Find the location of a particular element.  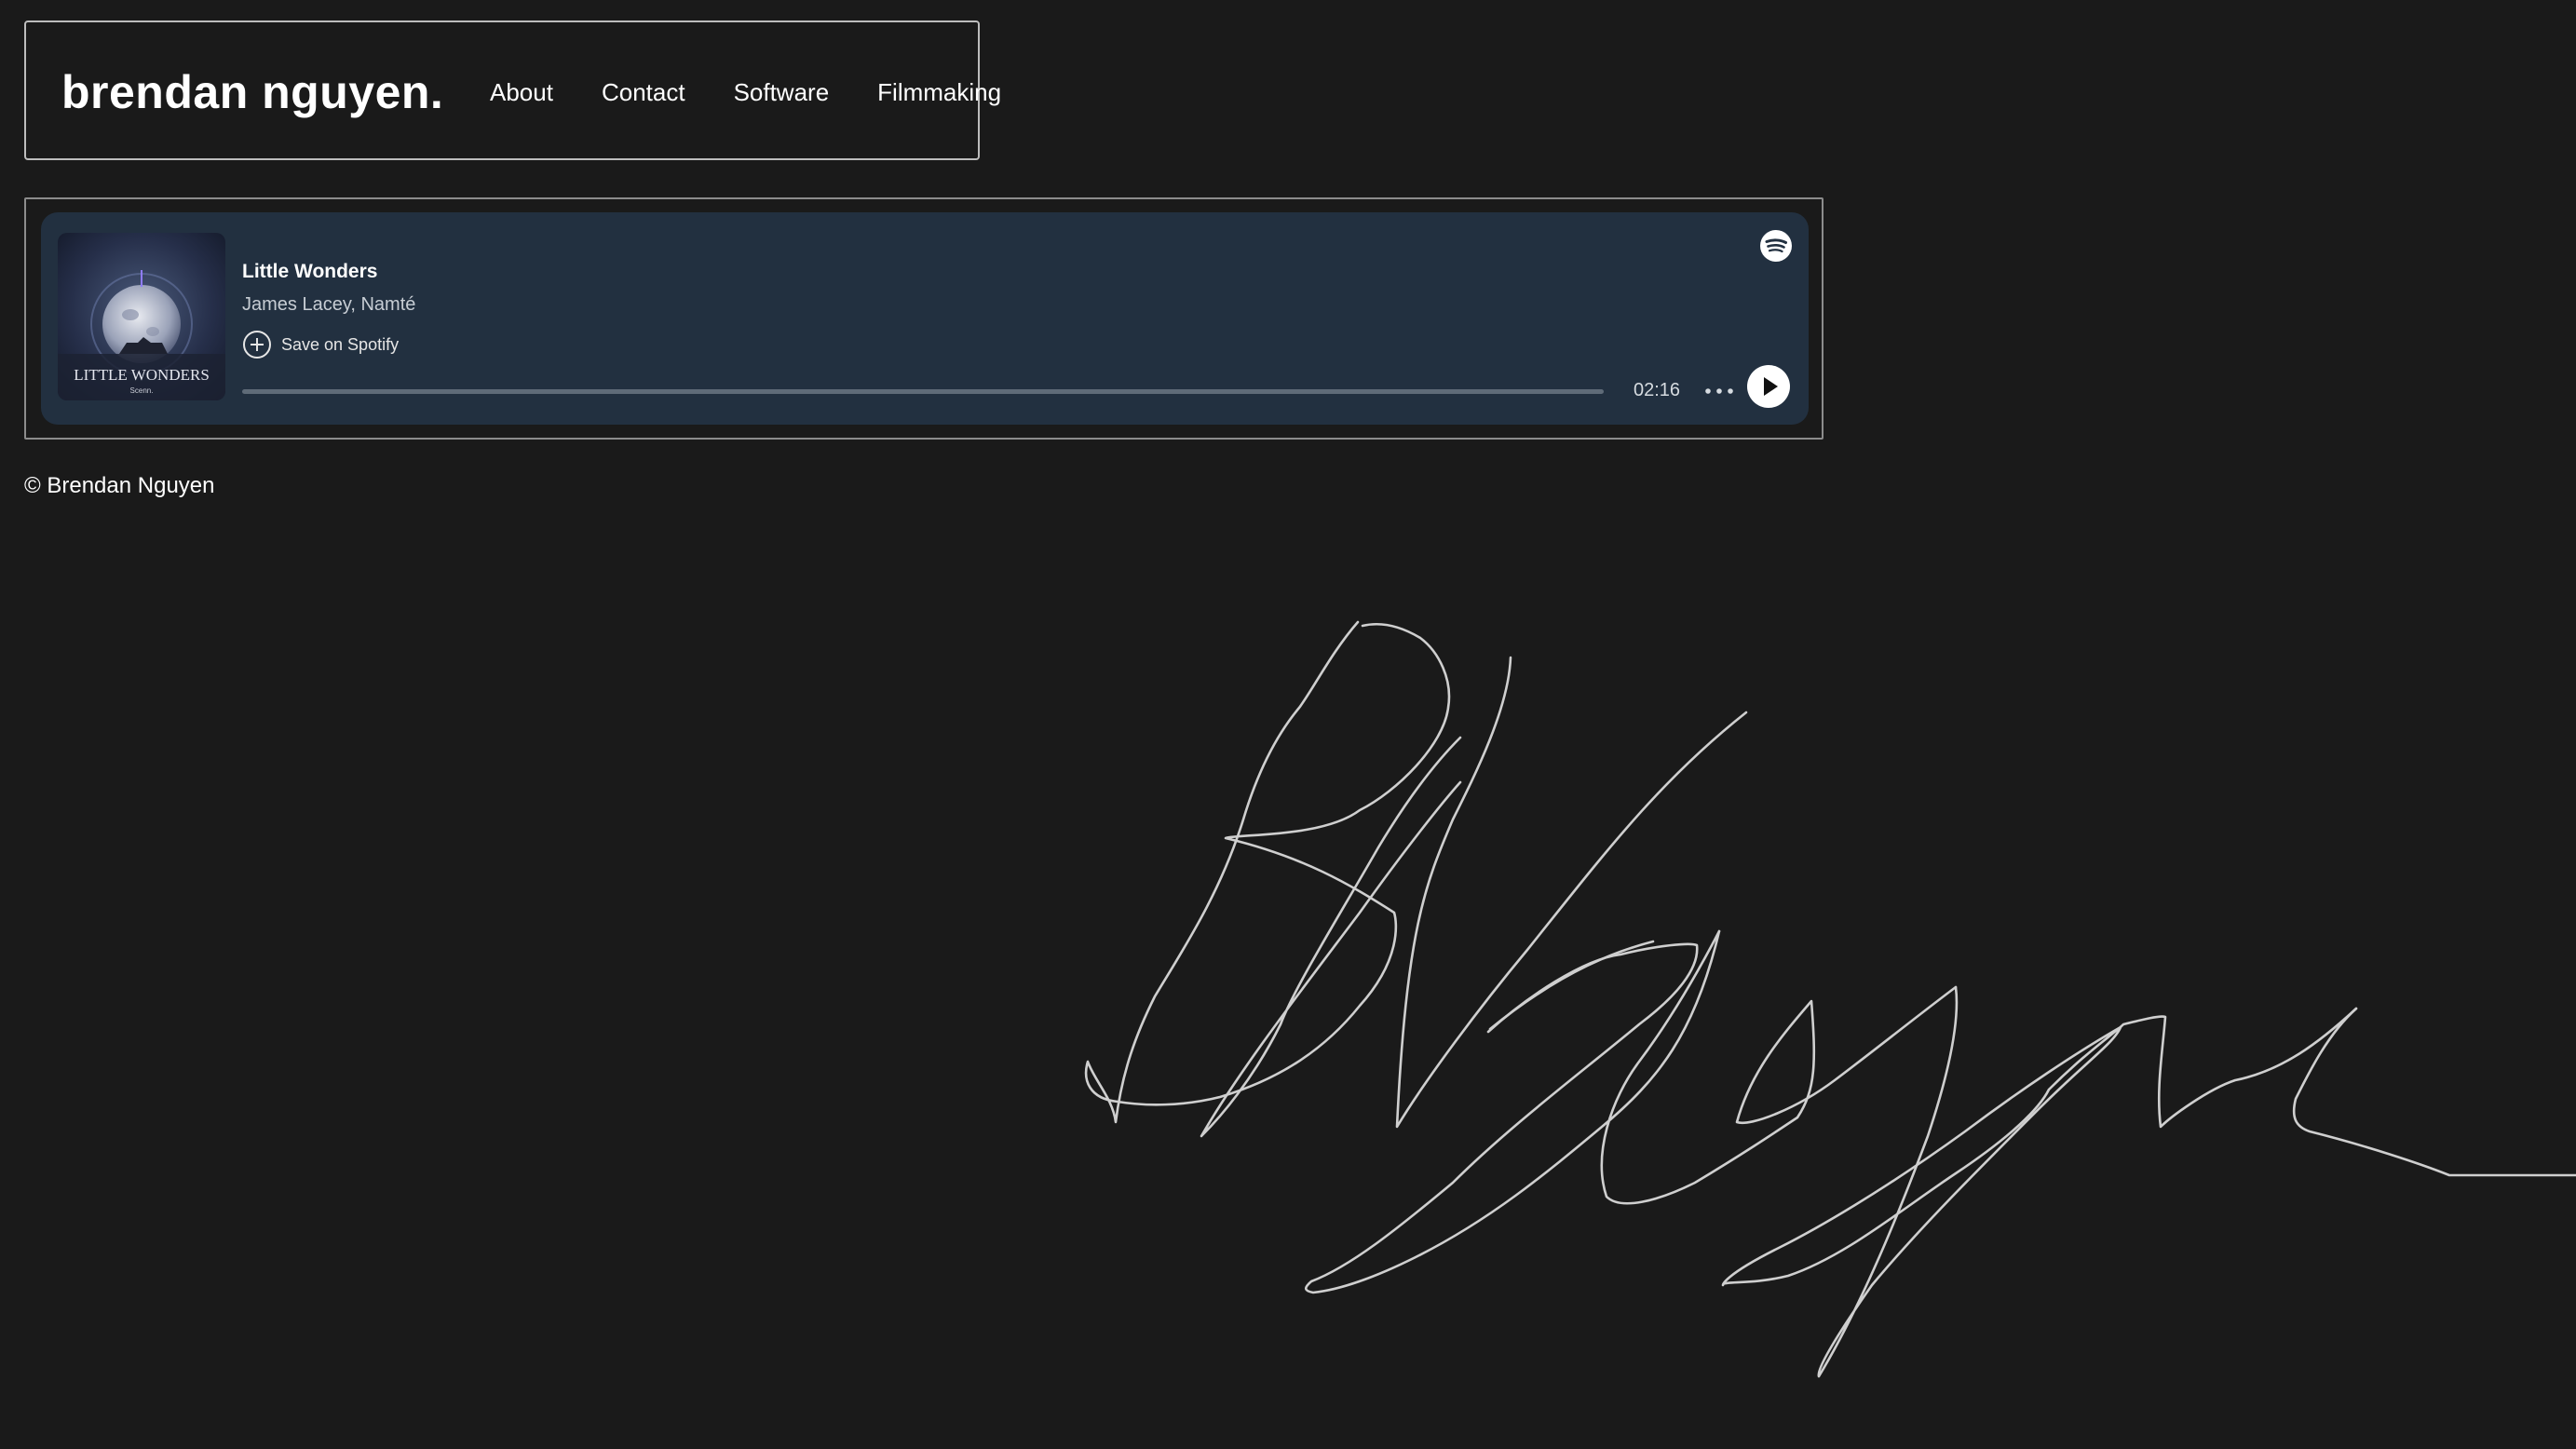

copyright-footer: © Brendan Nguyen is located at coordinates (119, 485).